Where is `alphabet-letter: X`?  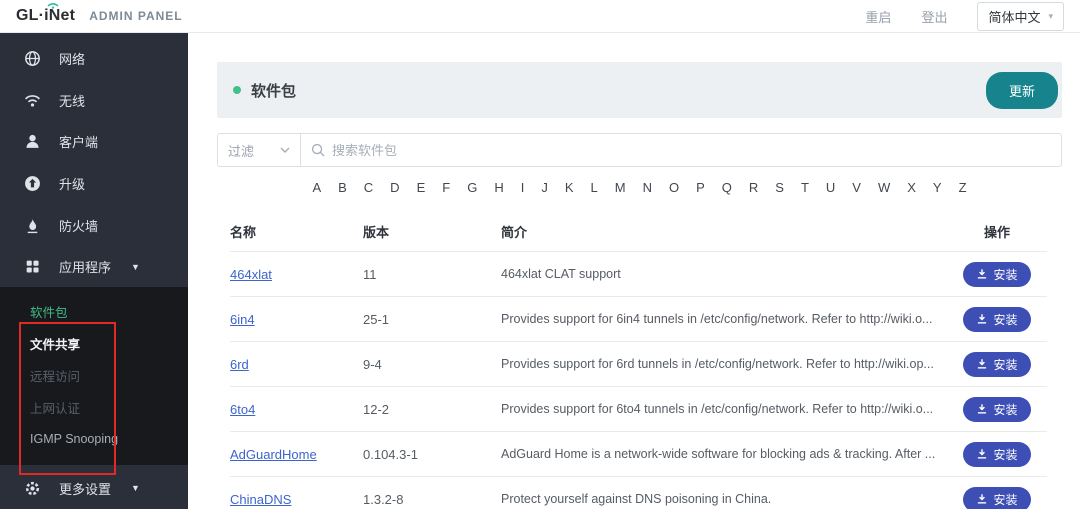
alphabet-letter: X is located at coordinates (911, 187).